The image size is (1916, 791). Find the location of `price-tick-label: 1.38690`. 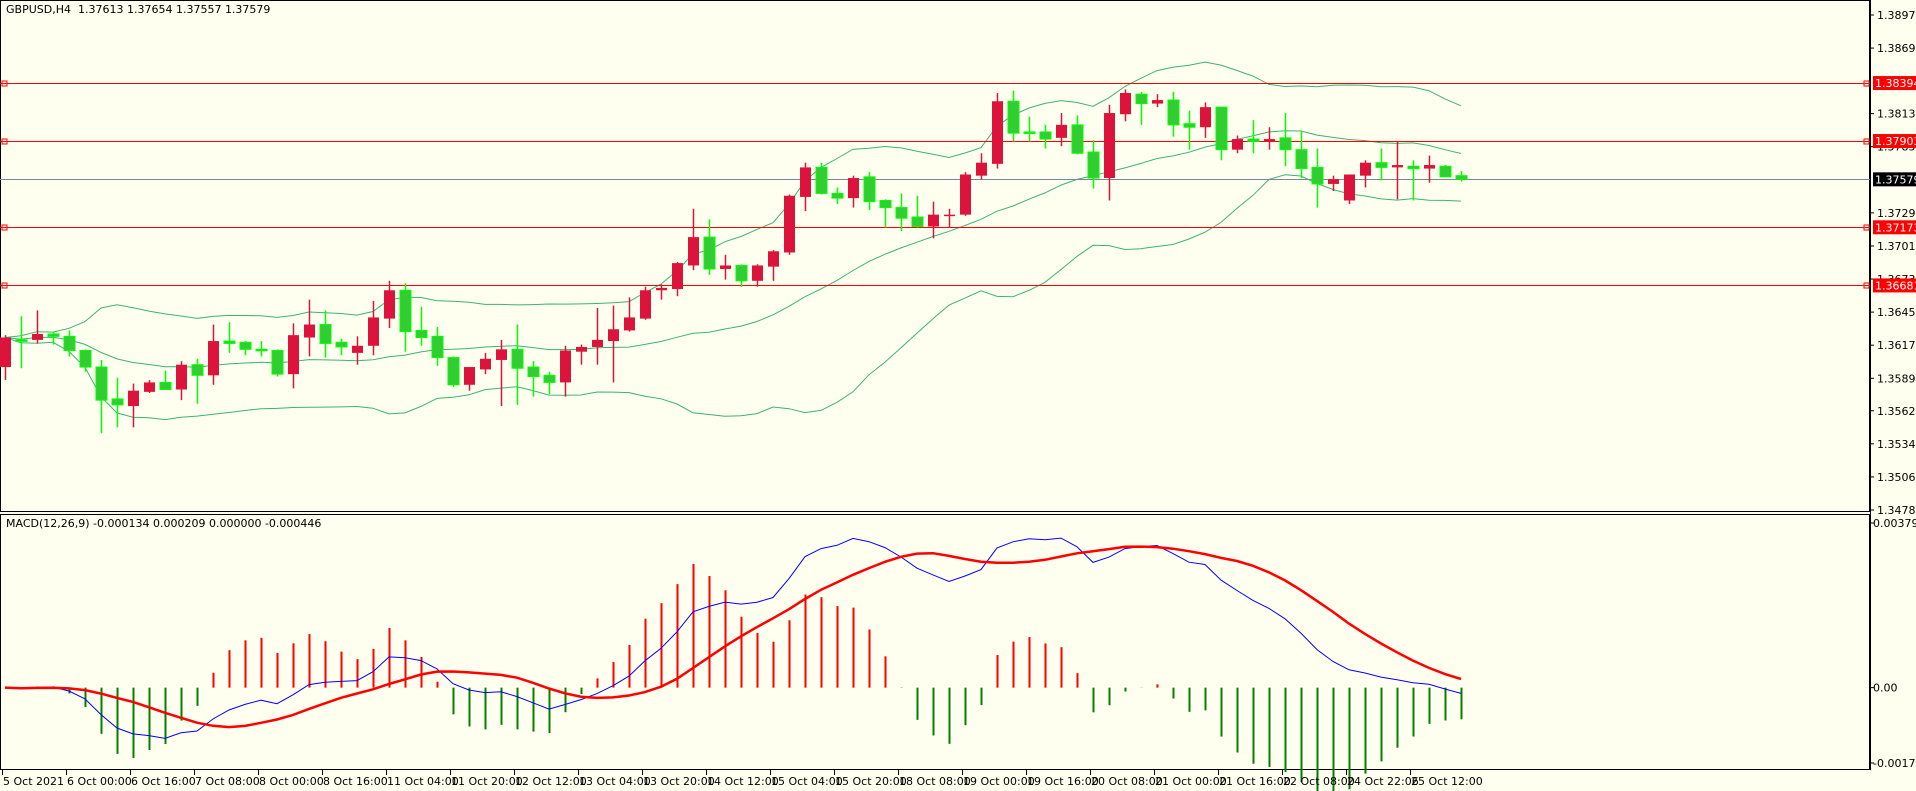

price-tick-label: 1.38690 is located at coordinates (1896, 48).